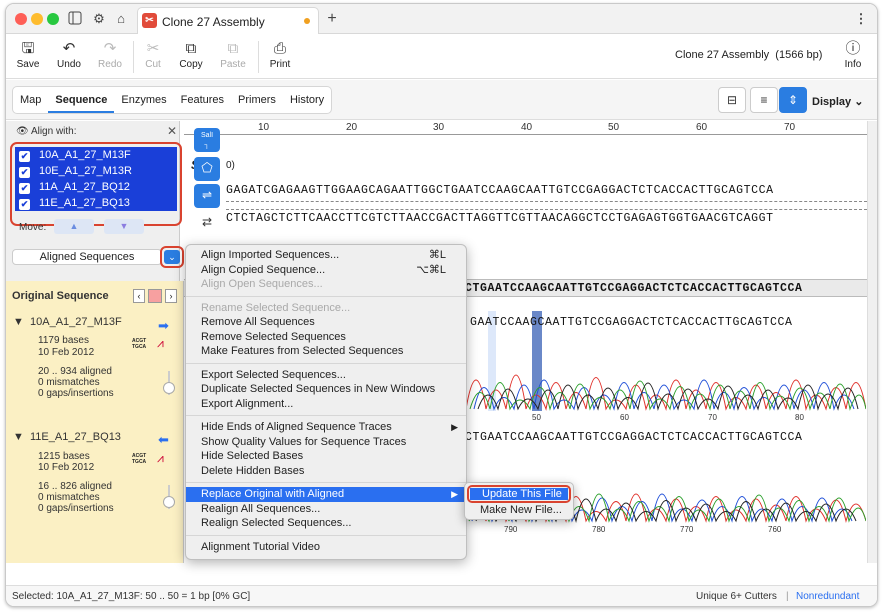 This screenshot has height=616, width=884. I want to click on nonredundant-link: Nonredundant, so click(827, 596).